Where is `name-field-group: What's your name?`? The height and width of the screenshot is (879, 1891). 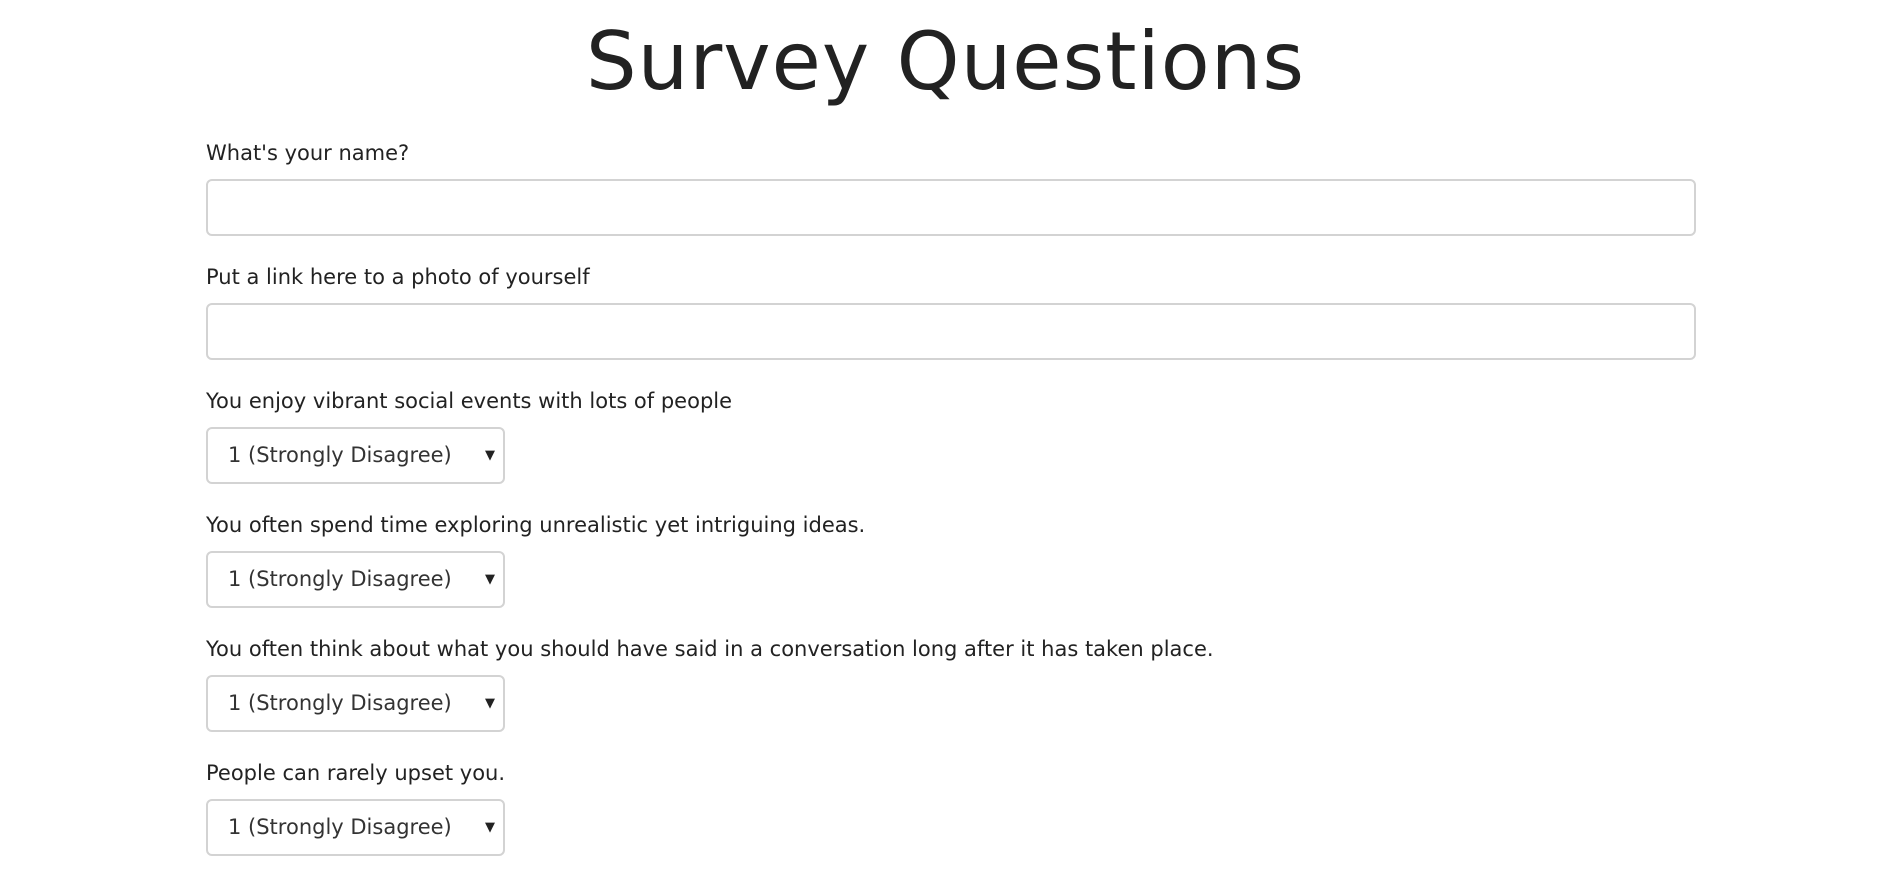
name-field-group: What's your name? is located at coordinates (951, 187).